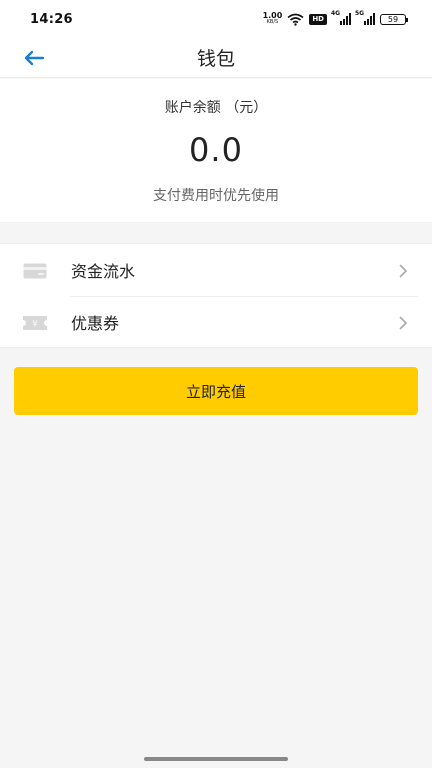 The image size is (432, 768). I want to click on app-header: 钱包, so click(216, 58).